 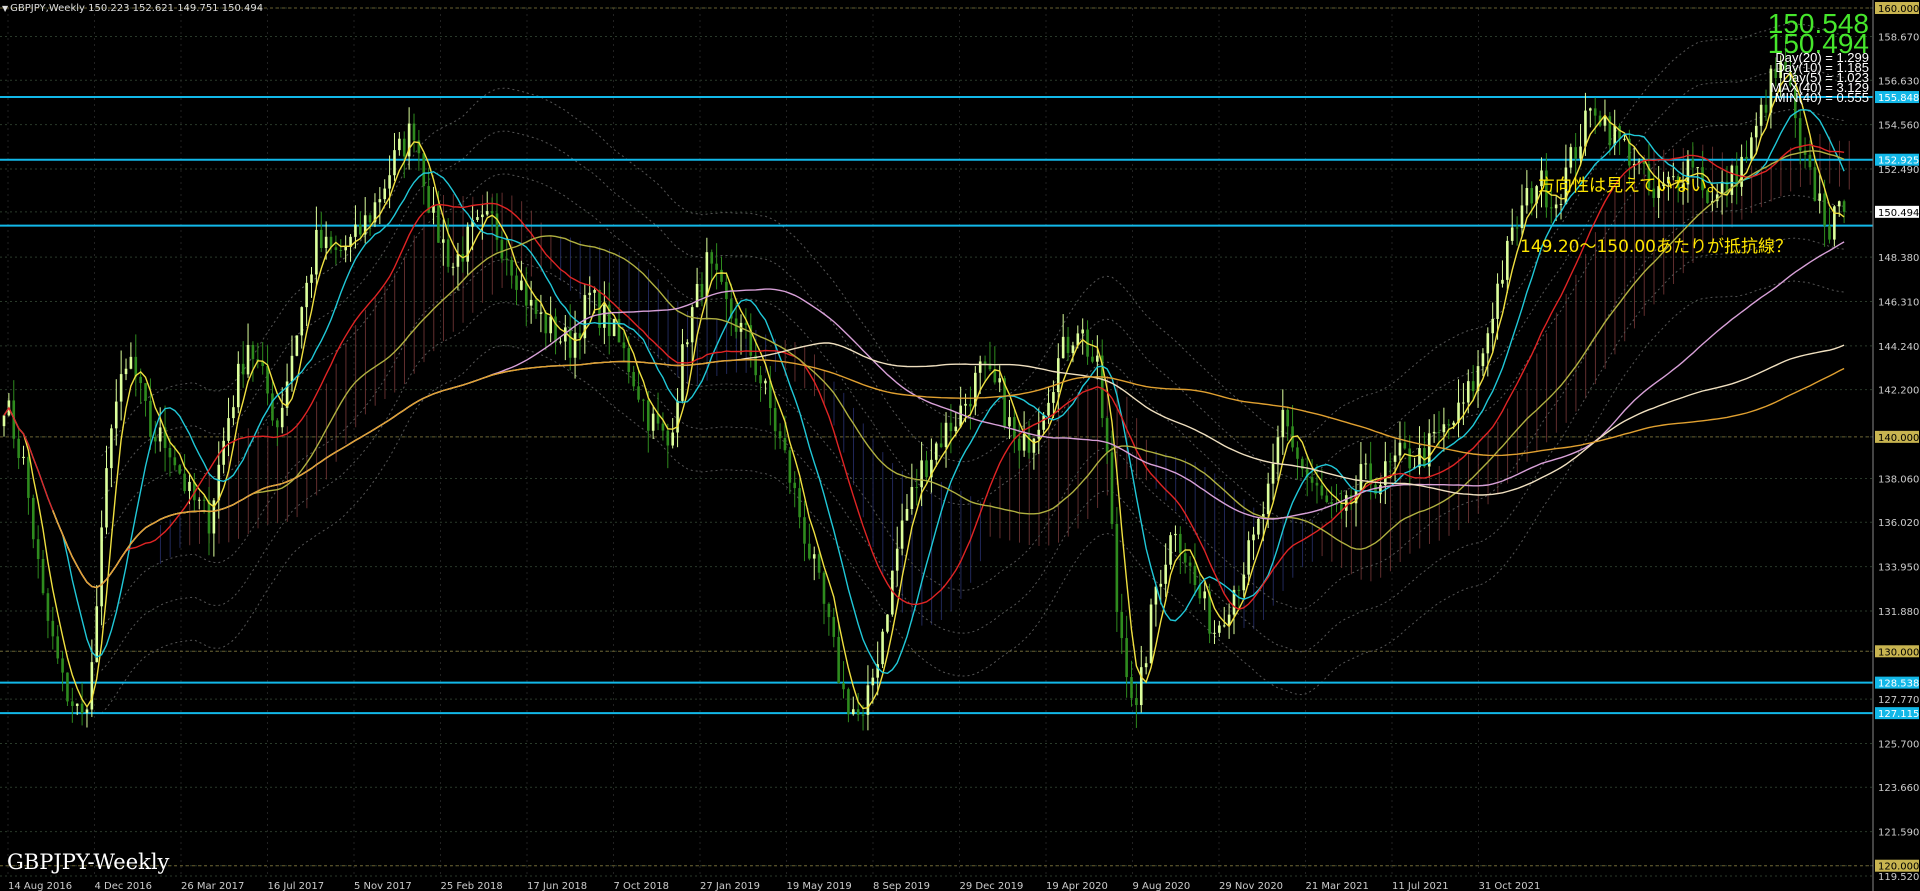 What do you see at coordinates (1656, 247) in the screenshot?
I see `annotation-resistance: 149.20～150.00あたりが抵抗線？` at bounding box center [1656, 247].